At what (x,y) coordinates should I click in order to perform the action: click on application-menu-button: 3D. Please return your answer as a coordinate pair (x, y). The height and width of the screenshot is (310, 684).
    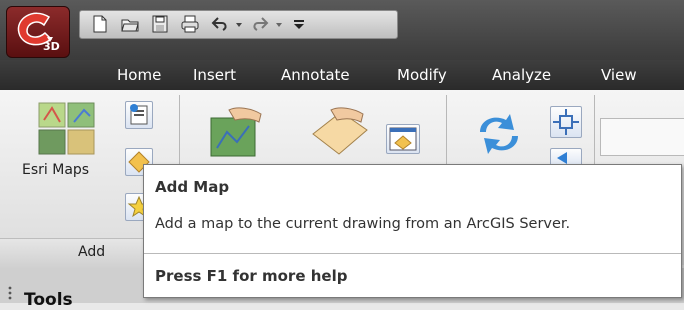
    Looking at the image, I should click on (38, 32).